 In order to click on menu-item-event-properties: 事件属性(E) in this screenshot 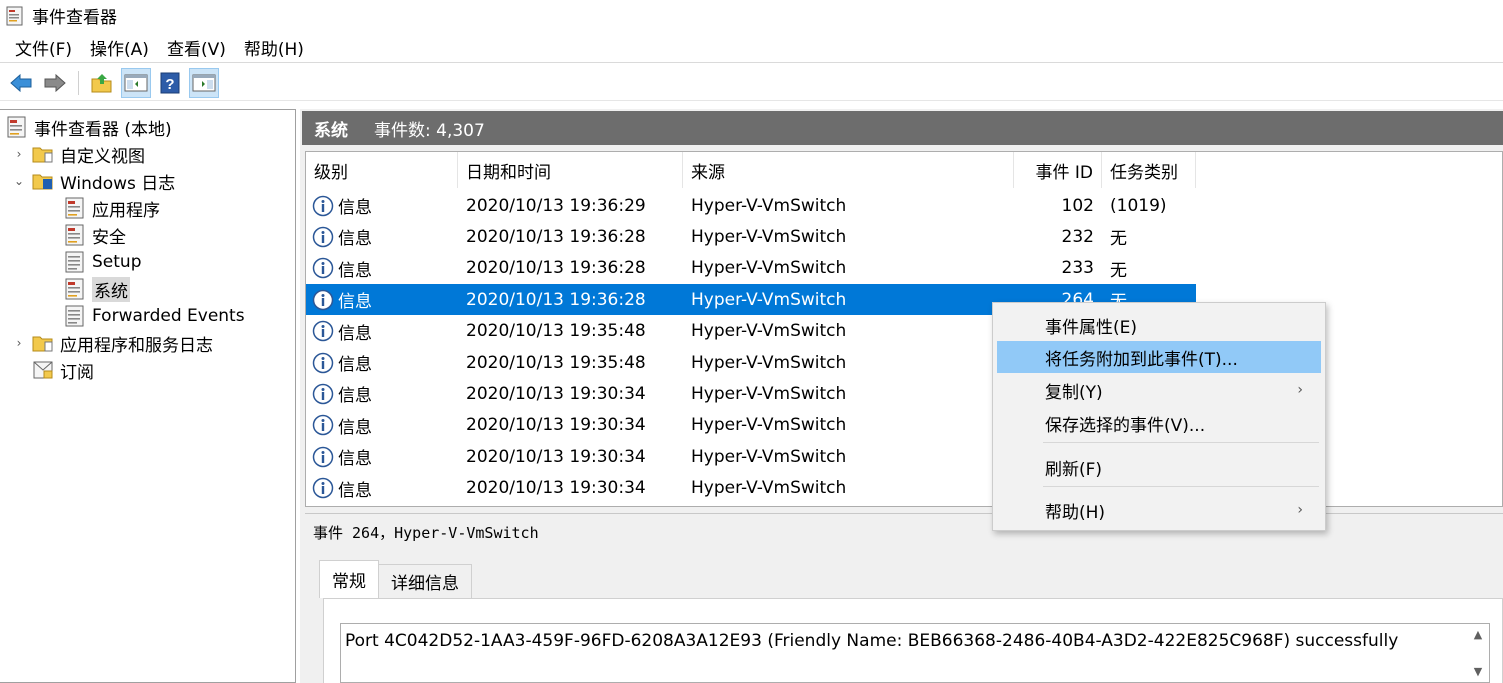, I will do `click(1159, 325)`.